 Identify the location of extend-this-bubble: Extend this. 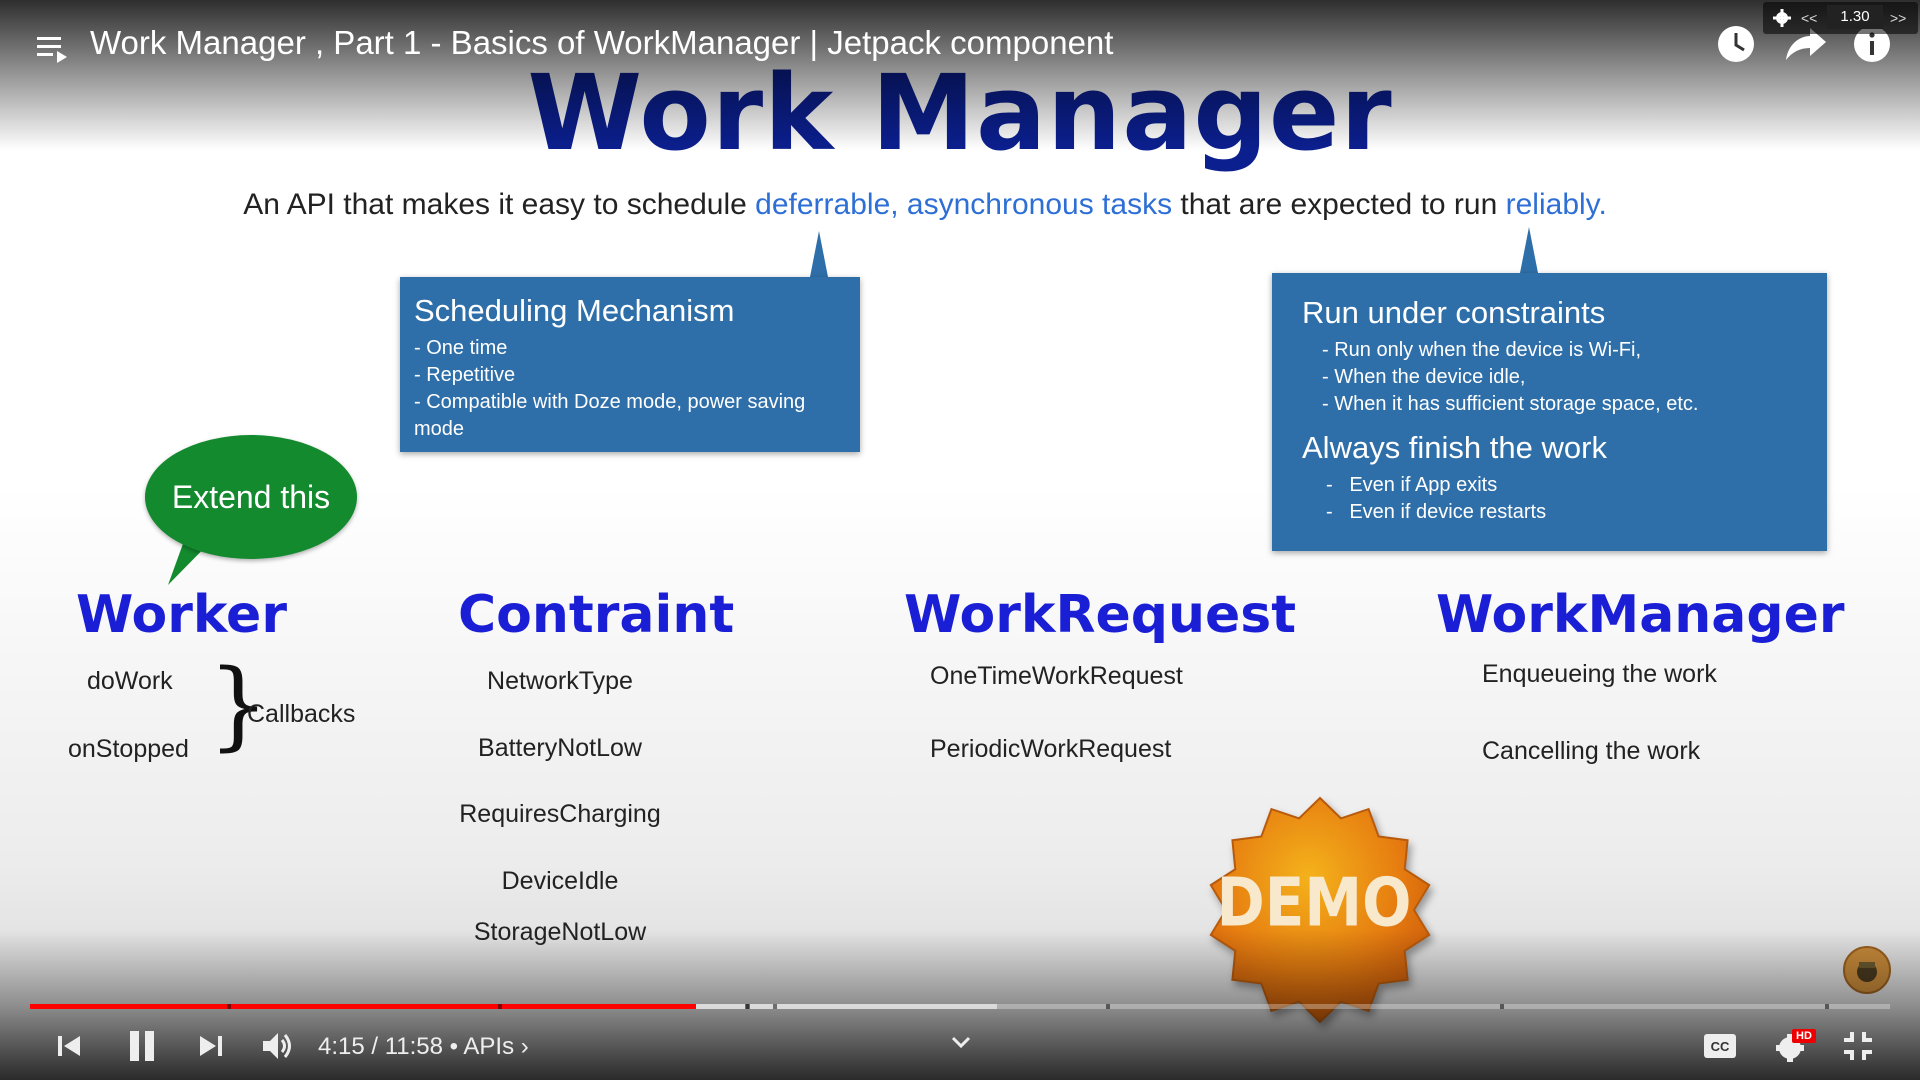
(251, 497).